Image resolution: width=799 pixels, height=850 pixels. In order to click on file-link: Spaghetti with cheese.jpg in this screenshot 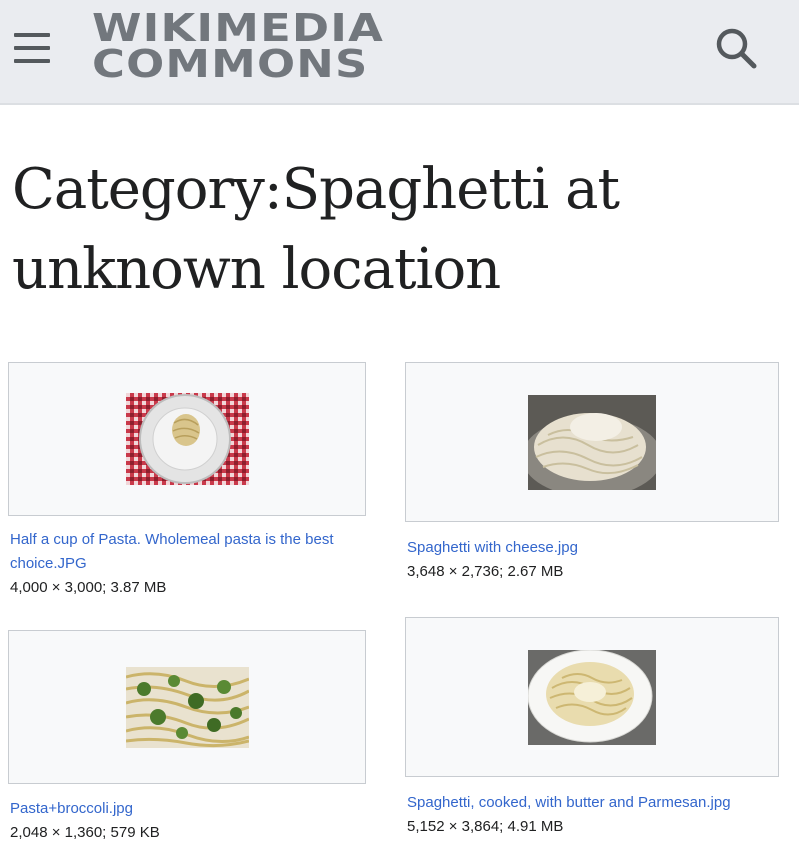, I will do `click(592, 548)`.